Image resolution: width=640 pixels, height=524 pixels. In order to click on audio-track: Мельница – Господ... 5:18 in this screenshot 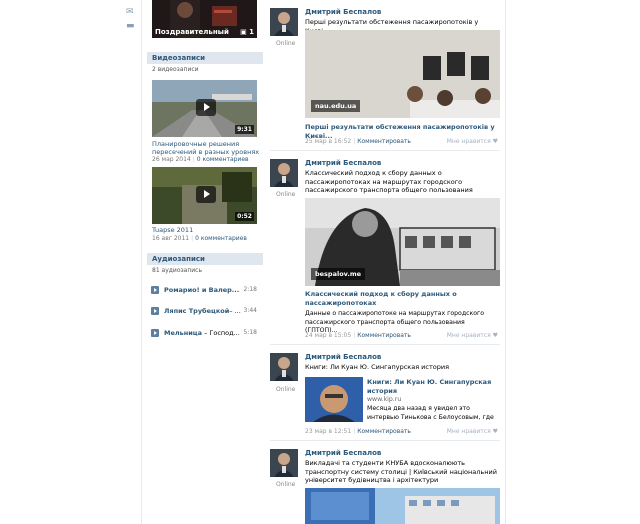, I will do `click(204, 333)`.